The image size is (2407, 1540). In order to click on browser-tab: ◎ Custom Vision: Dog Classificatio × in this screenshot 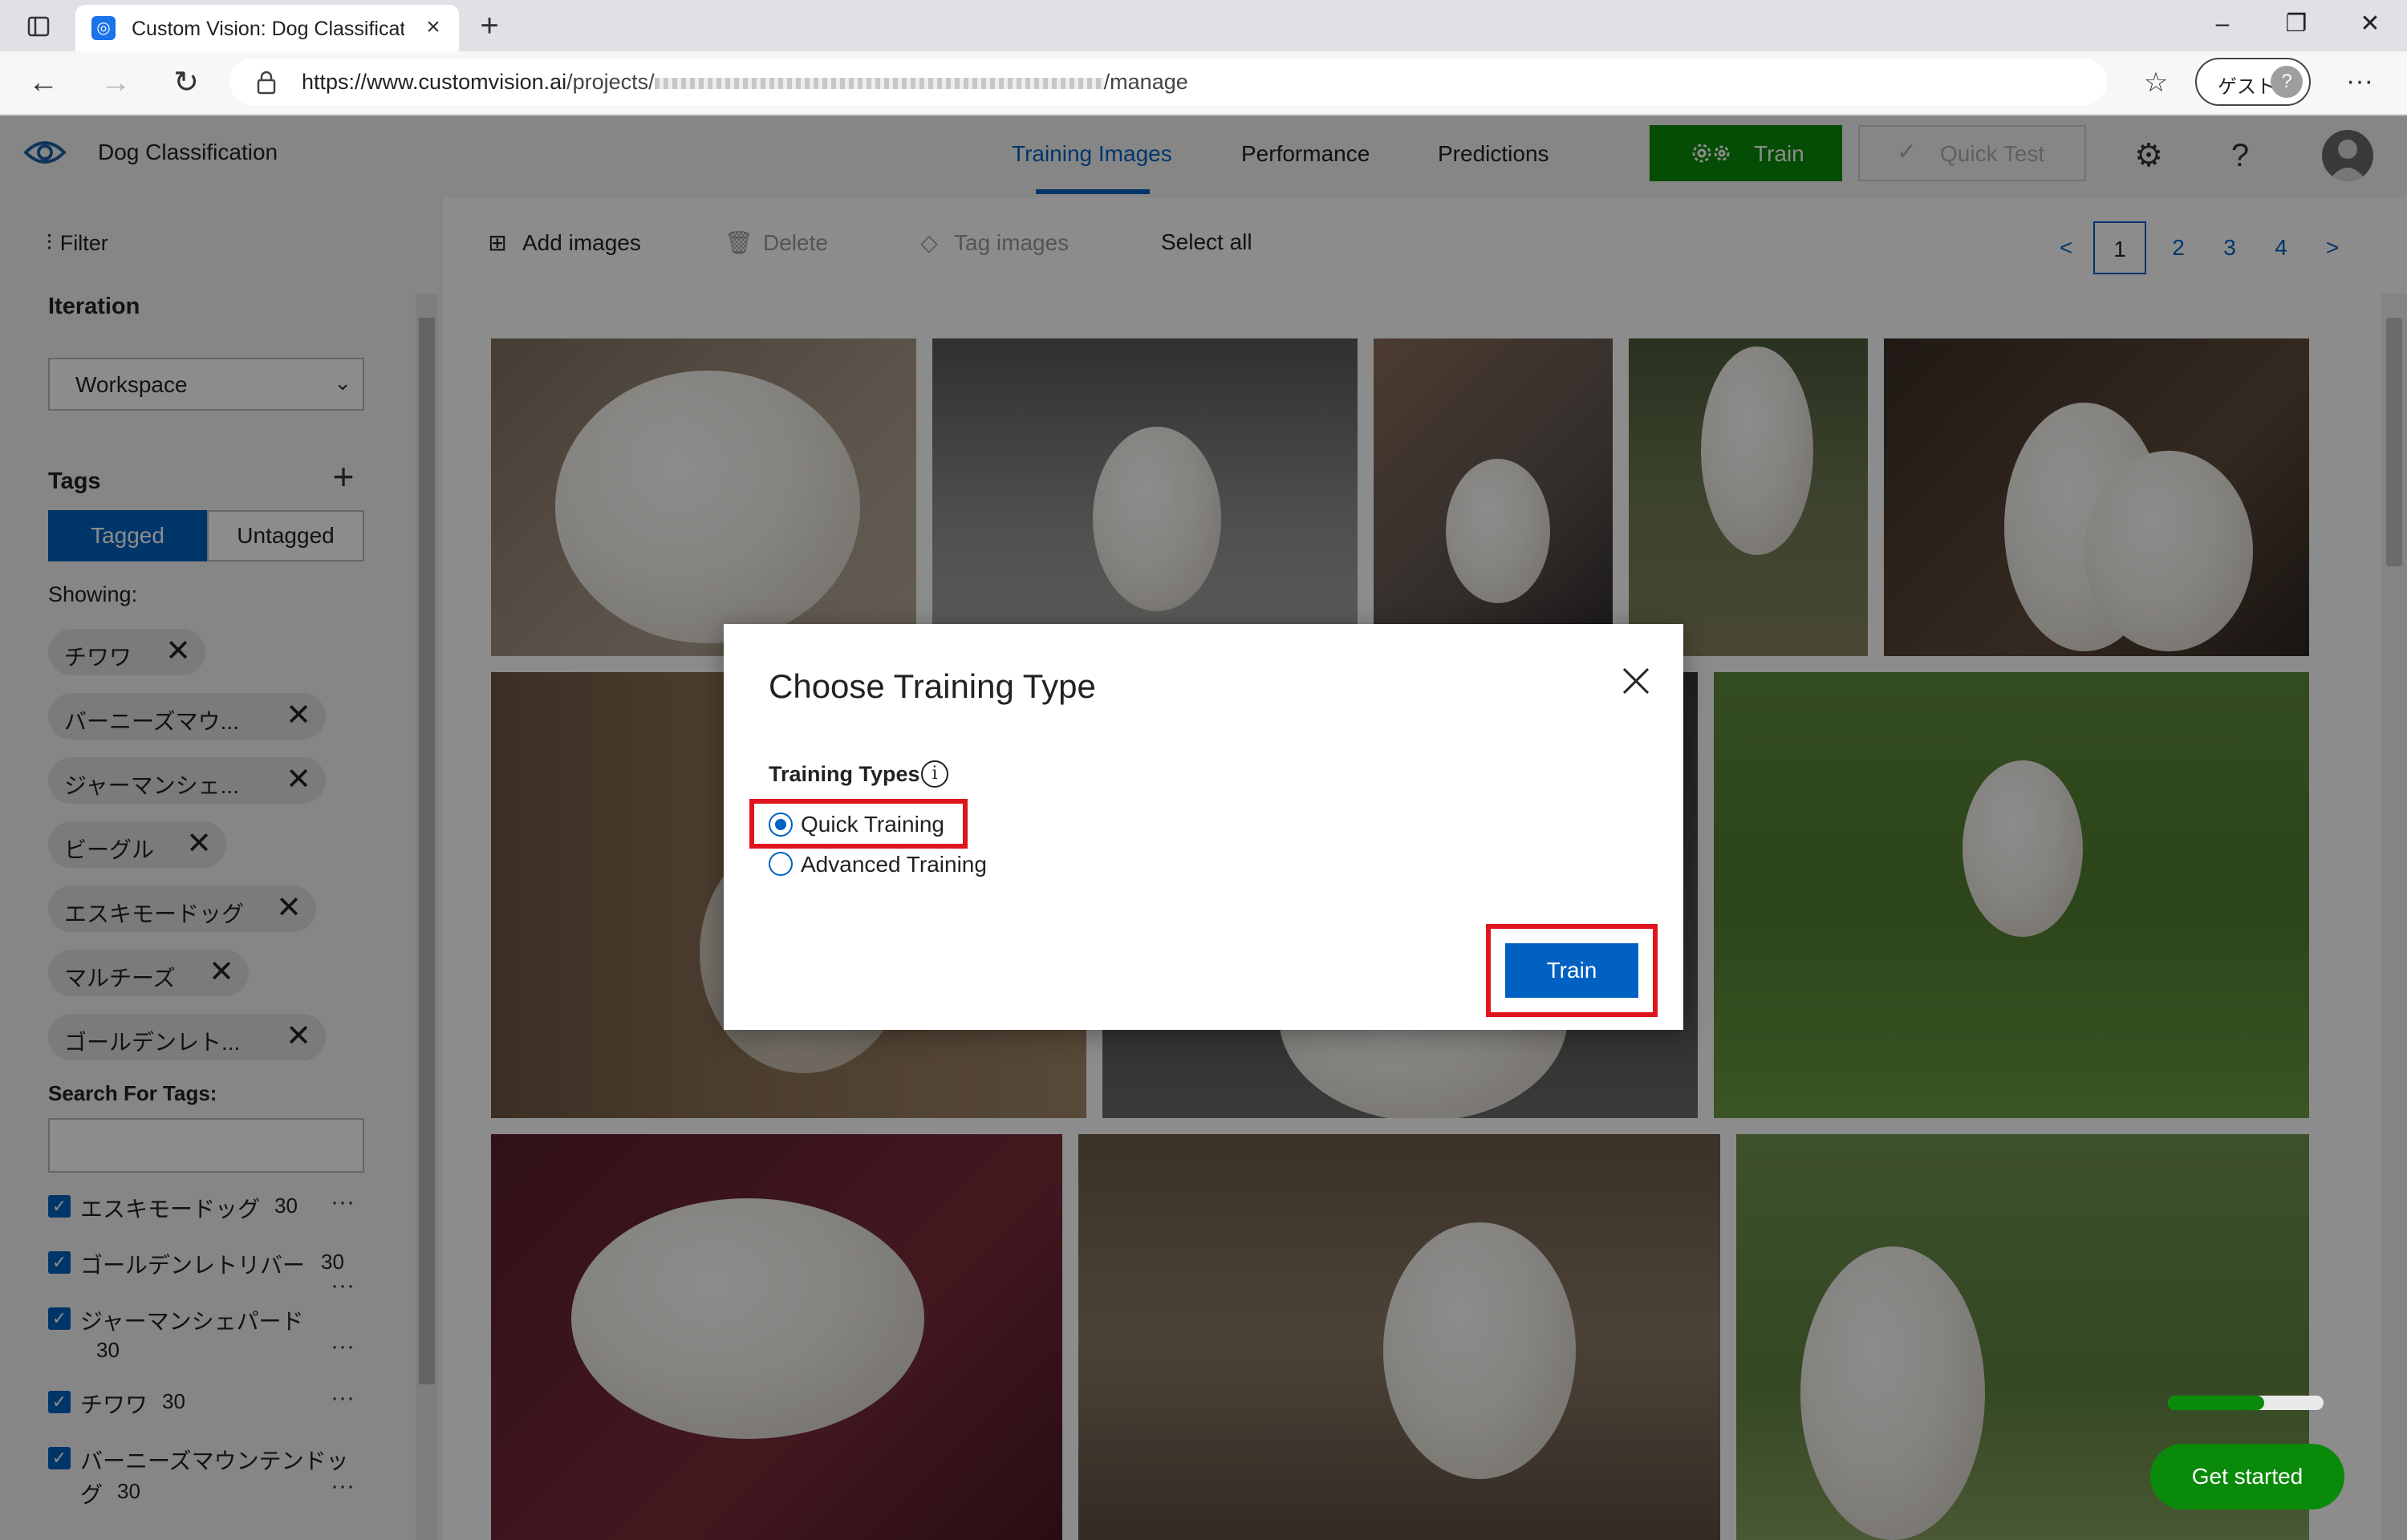, I will do `click(267, 28)`.